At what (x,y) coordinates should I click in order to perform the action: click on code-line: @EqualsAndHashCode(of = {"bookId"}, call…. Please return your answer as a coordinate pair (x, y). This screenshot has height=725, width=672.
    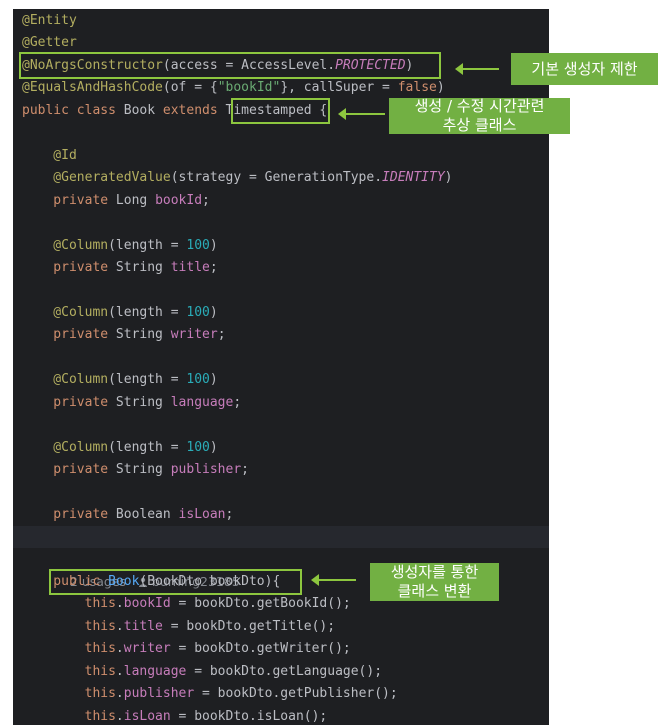
    Looking at the image, I should click on (233, 88).